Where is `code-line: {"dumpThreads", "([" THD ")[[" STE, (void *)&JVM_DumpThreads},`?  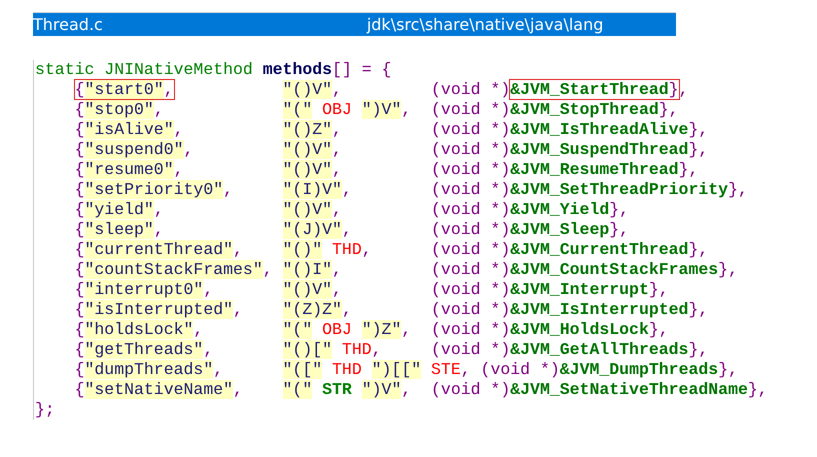 code-line: {"dumpThreads", "([" THD ")[[" STE, (void *)&JVM_DumpThreads}, is located at coordinates (406, 370).